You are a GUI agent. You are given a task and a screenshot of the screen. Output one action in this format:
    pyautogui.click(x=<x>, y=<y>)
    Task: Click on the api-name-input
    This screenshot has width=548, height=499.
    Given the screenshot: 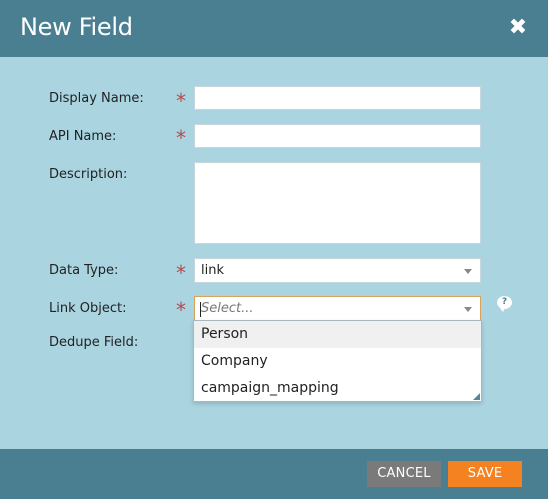 What is the action you would take?
    pyautogui.click(x=337, y=136)
    